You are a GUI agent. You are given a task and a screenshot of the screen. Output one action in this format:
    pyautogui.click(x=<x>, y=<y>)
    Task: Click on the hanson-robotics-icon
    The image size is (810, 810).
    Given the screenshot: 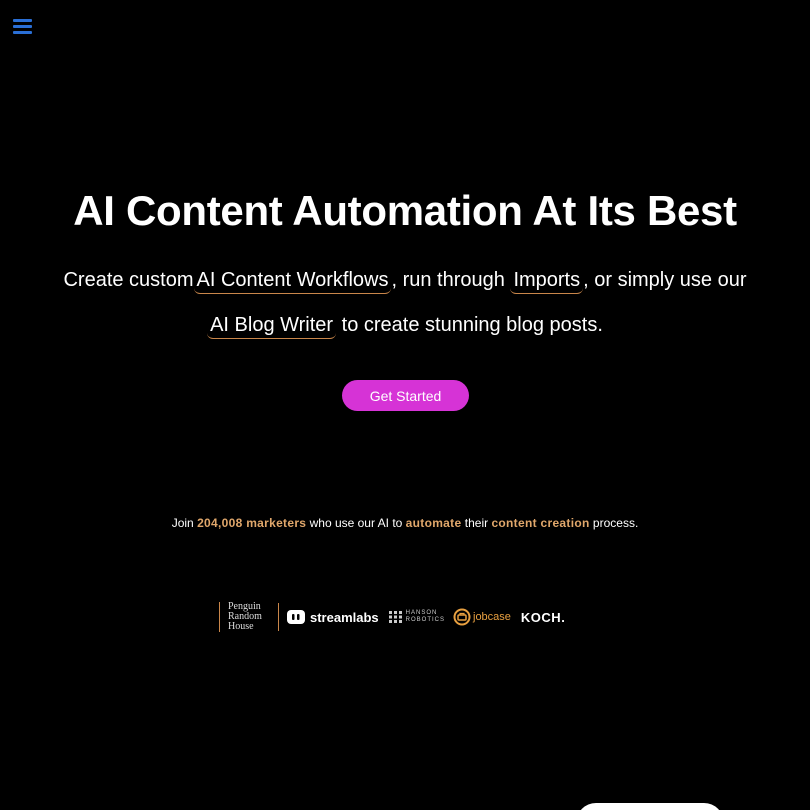 What is the action you would take?
    pyautogui.click(x=395, y=617)
    